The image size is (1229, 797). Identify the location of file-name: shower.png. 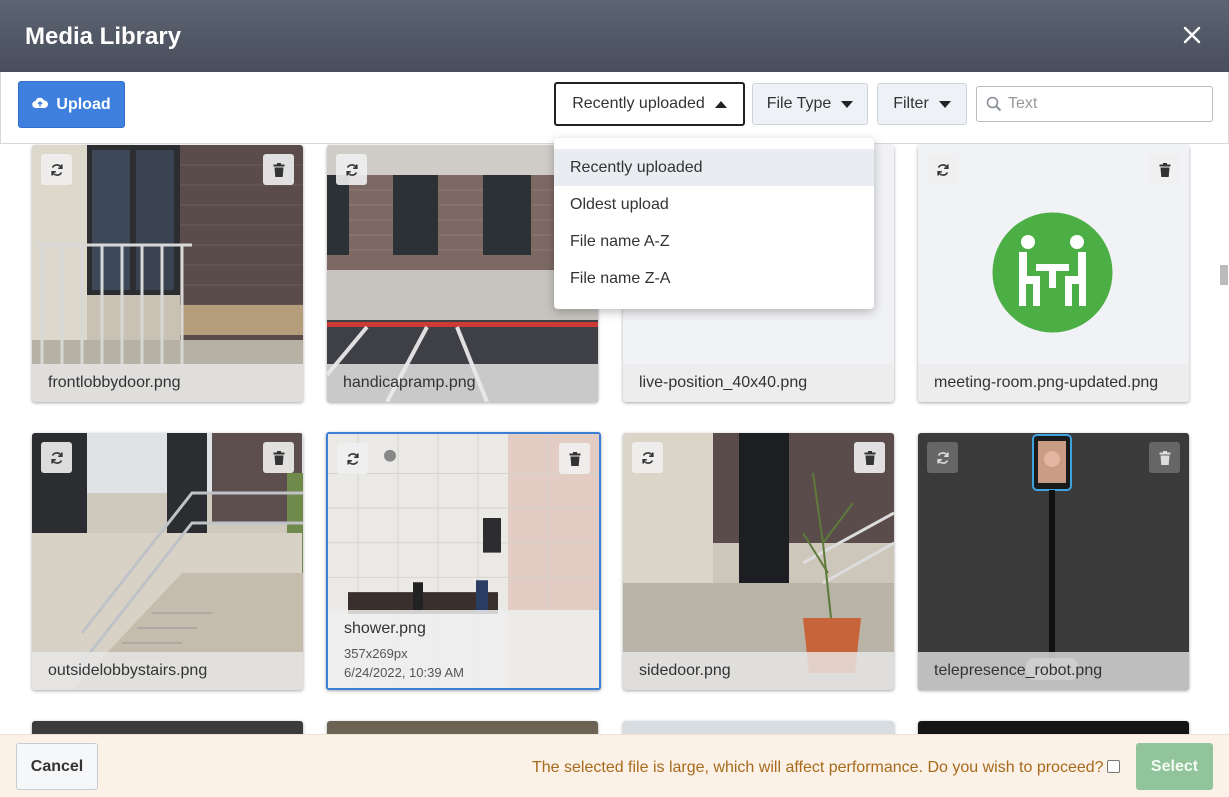
(385, 628).